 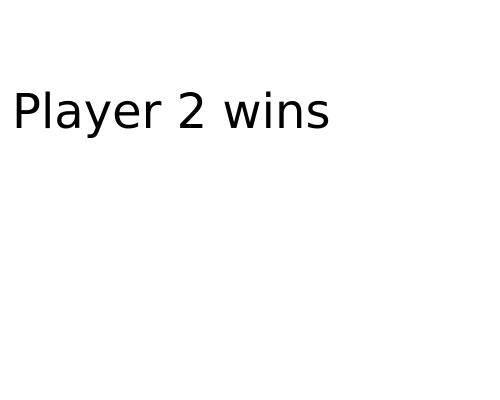 I want to click on winner-message: Player 2 wins, so click(x=171, y=112).